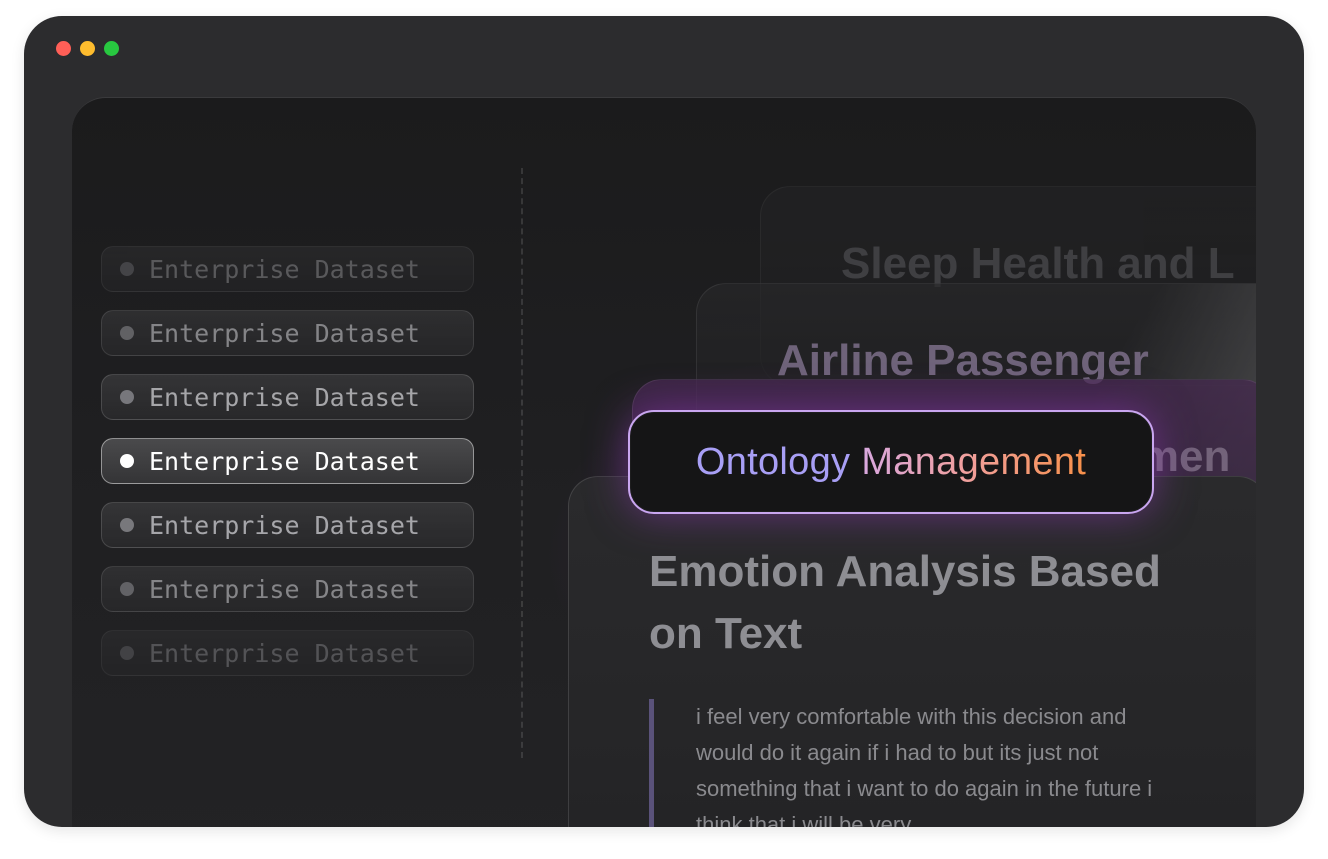  Describe the element at coordinates (1038, 263) in the screenshot. I see `card-title: Sleep Health and L` at that location.